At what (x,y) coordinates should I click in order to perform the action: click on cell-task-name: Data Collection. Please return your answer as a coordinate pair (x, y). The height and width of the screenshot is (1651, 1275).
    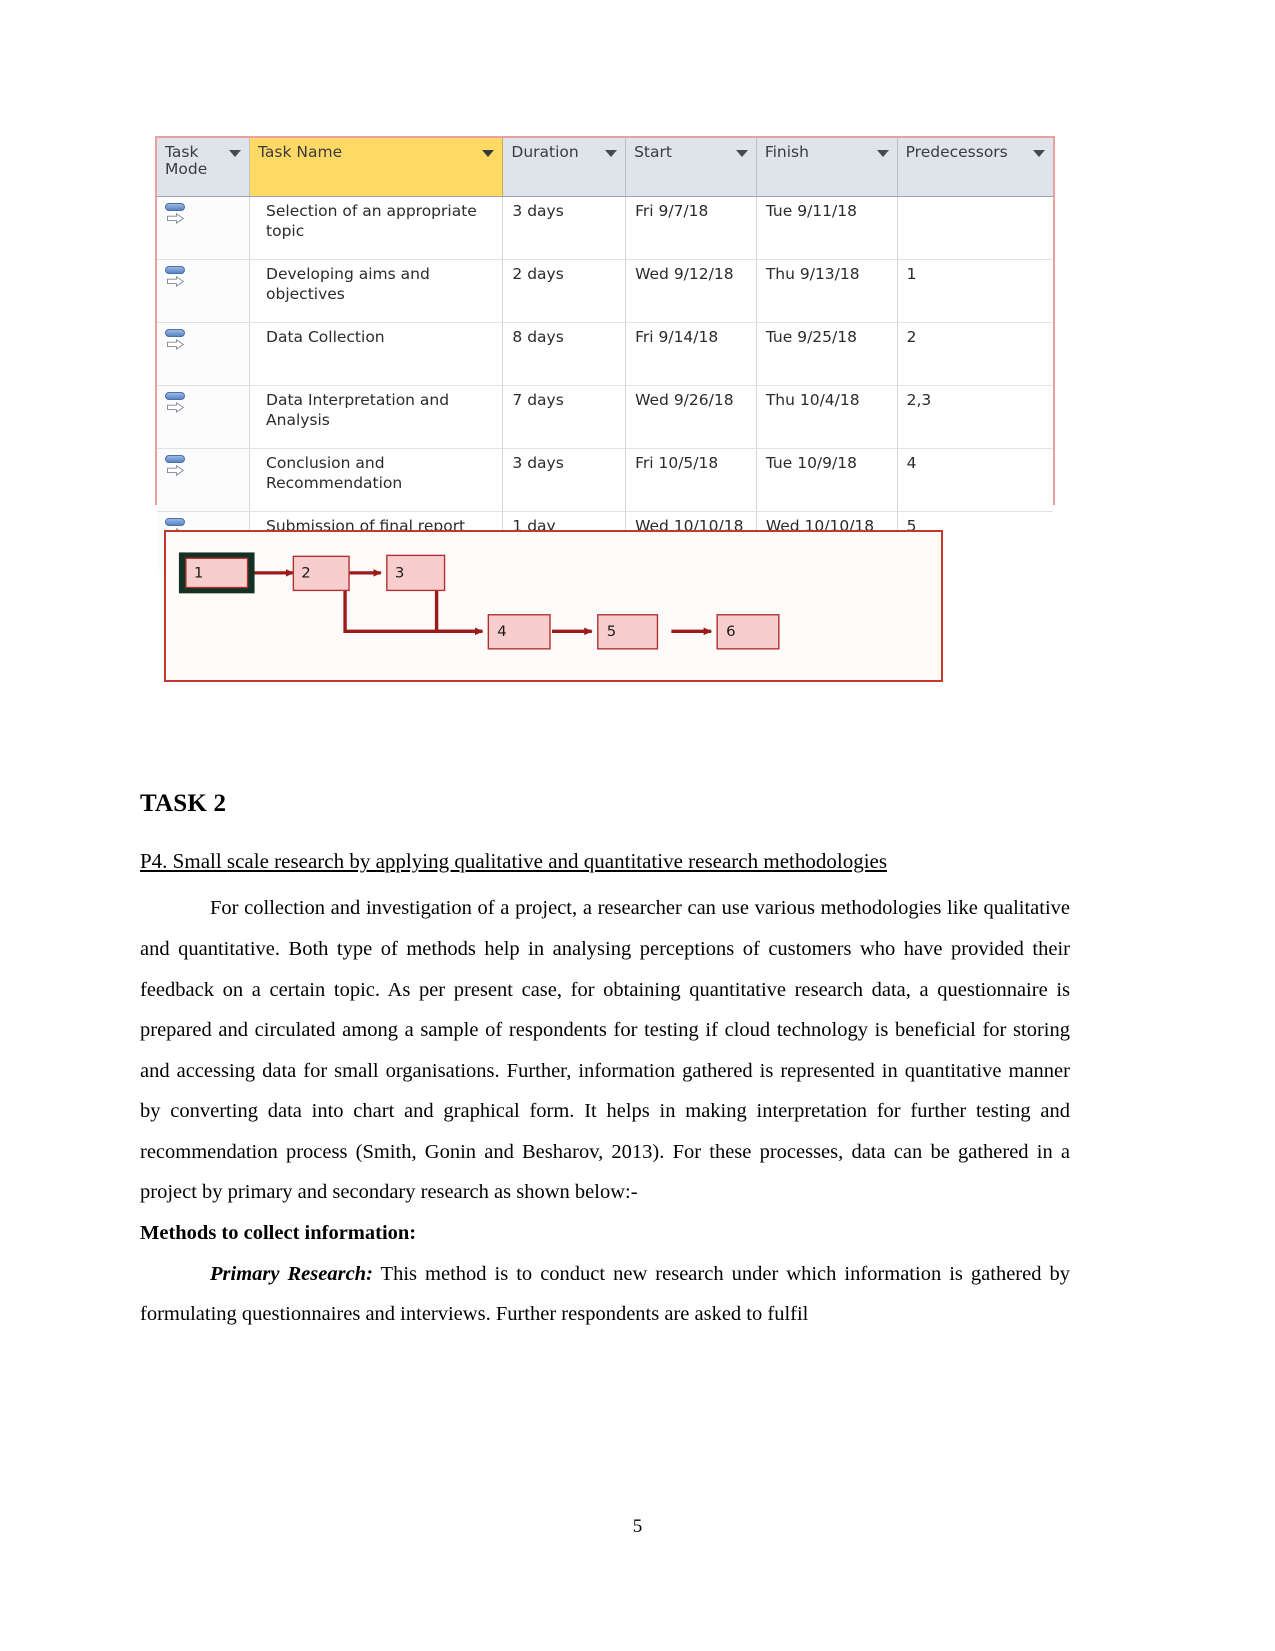
    Looking at the image, I should click on (376, 354).